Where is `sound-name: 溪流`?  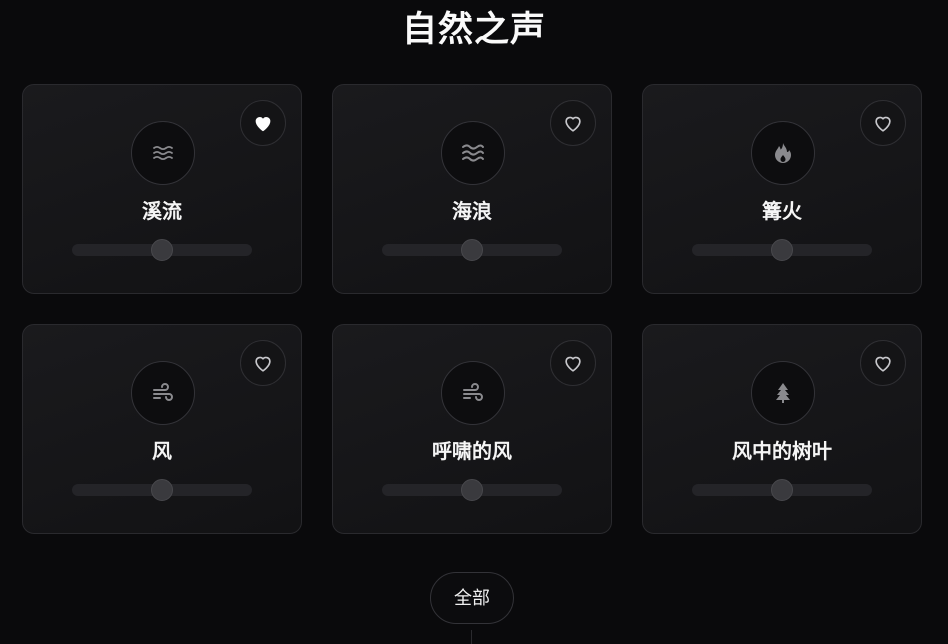 sound-name: 溪流 is located at coordinates (162, 211).